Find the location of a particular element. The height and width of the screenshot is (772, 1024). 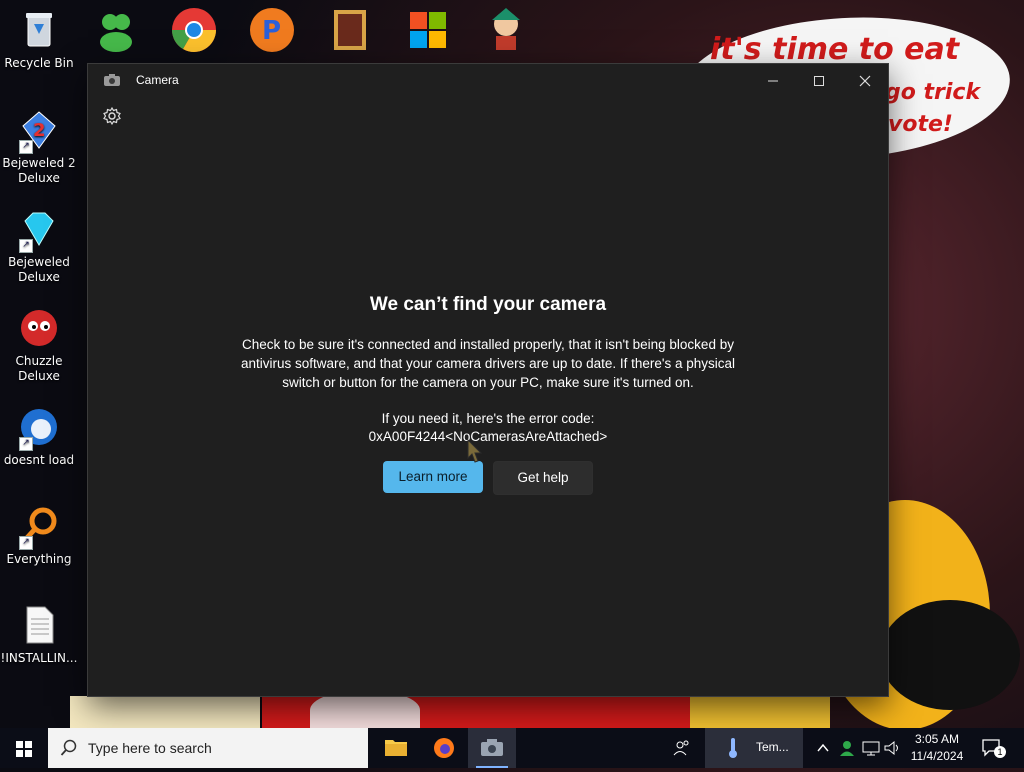

error-code-label: If you need it, here's the error code: is located at coordinates (488, 418).